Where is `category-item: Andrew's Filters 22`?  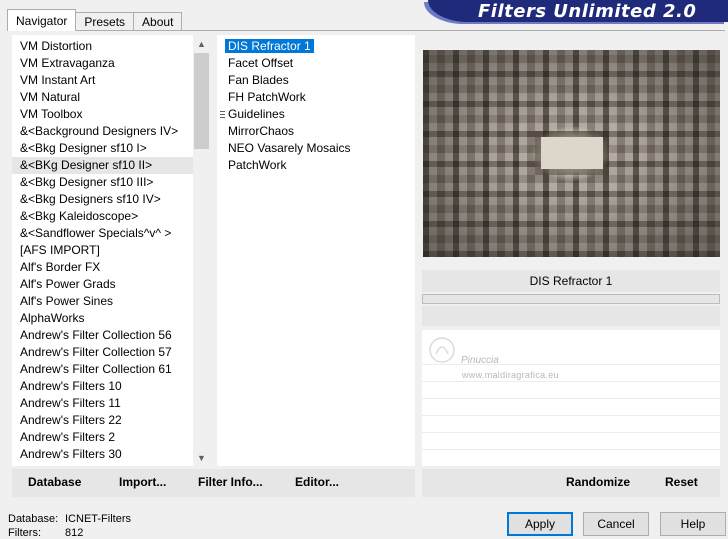
category-item: Andrew's Filters 22 is located at coordinates (111, 420).